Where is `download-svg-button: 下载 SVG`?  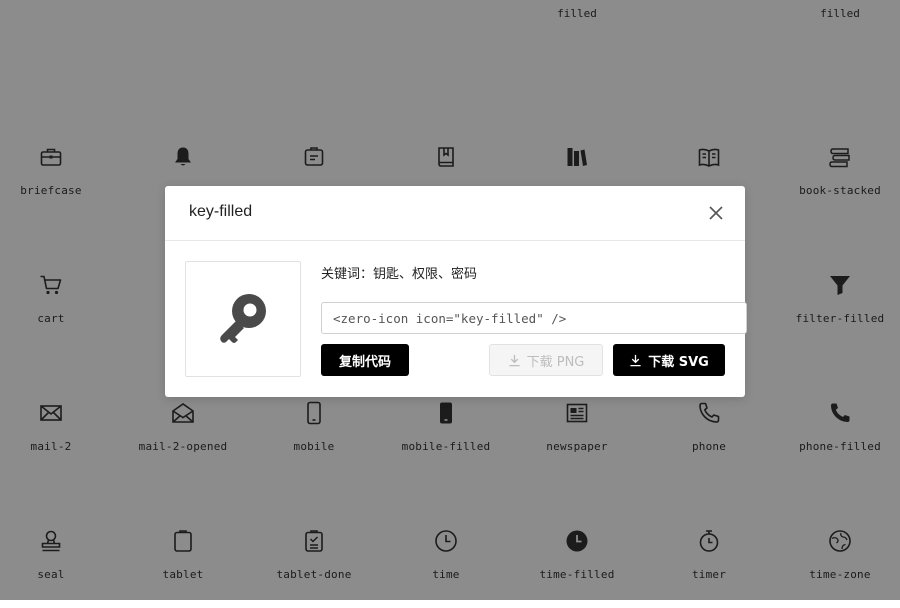
download-svg-button: 下载 SVG is located at coordinates (669, 360).